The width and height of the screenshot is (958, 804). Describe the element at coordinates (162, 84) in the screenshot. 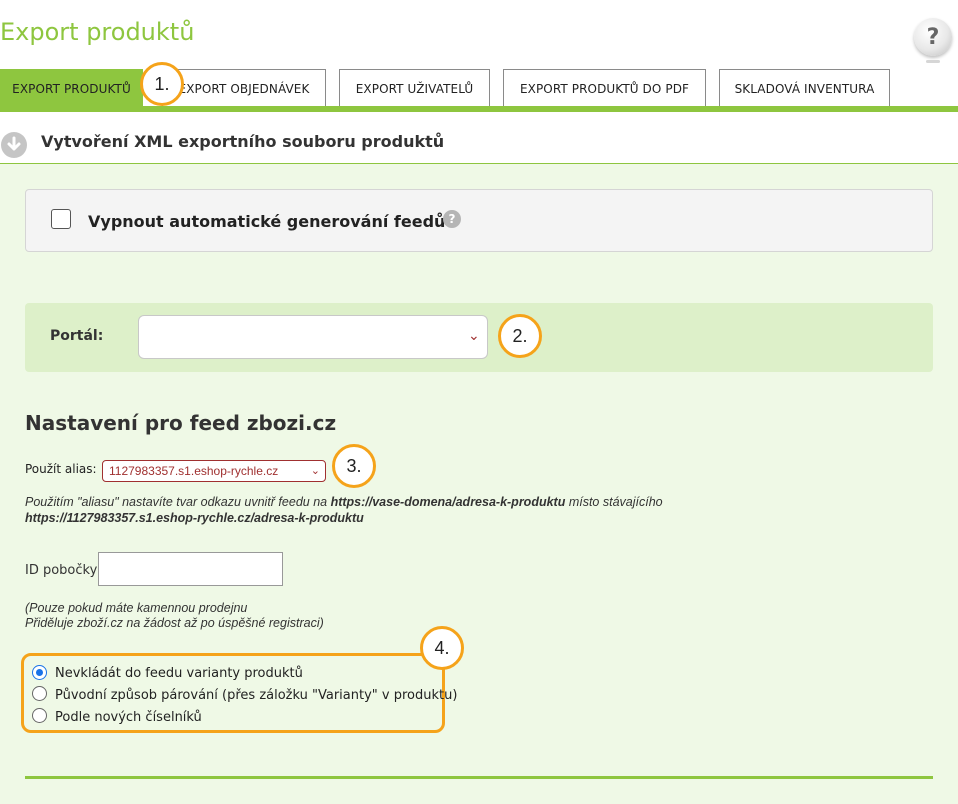

I see `step-badge-1: 1.` at that location.